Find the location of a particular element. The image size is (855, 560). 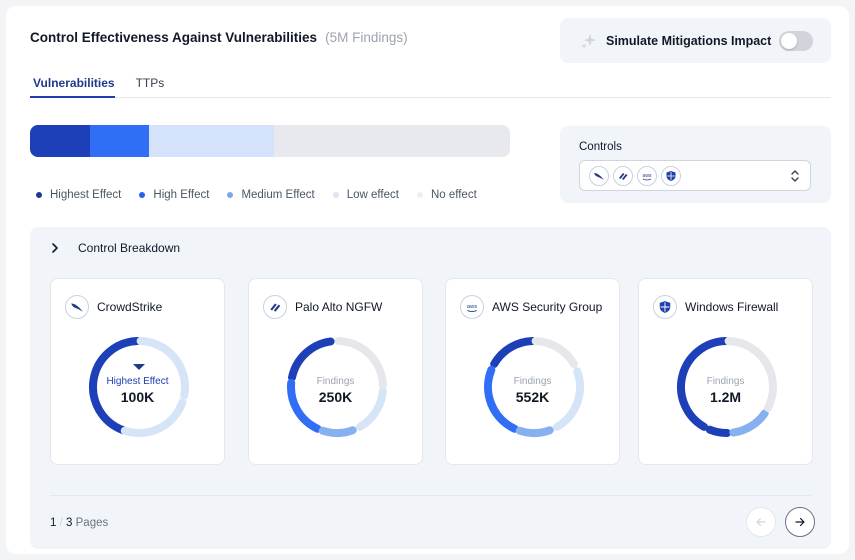

donut-caption: Highest Effect is located at coordinates (137, 381).